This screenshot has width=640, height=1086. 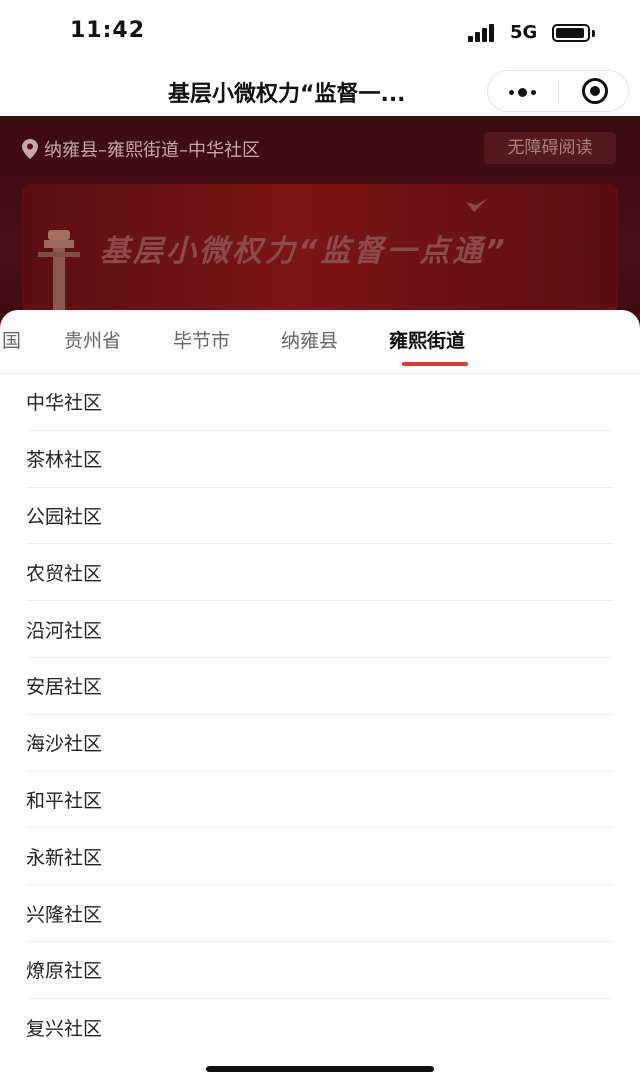 What do you see at coordinates (320, 686) in the screenshot?
I see `list-item: 安居社区` at bounding box center [320, 686].